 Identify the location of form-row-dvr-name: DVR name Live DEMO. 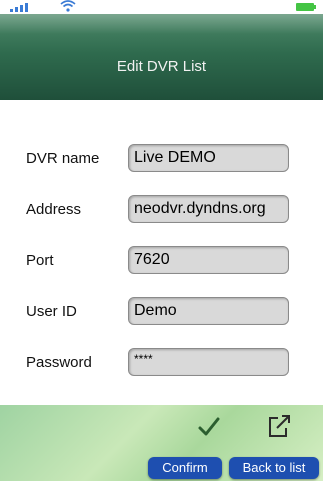
(161, 159).